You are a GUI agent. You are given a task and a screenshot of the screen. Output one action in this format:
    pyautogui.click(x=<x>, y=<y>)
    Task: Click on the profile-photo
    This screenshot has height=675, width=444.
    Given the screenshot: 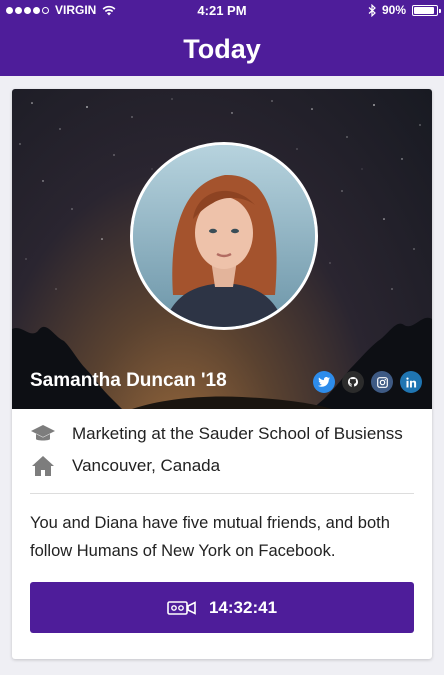 What is the action you would take?
    pyautogui.click(x=224, y=236)
    